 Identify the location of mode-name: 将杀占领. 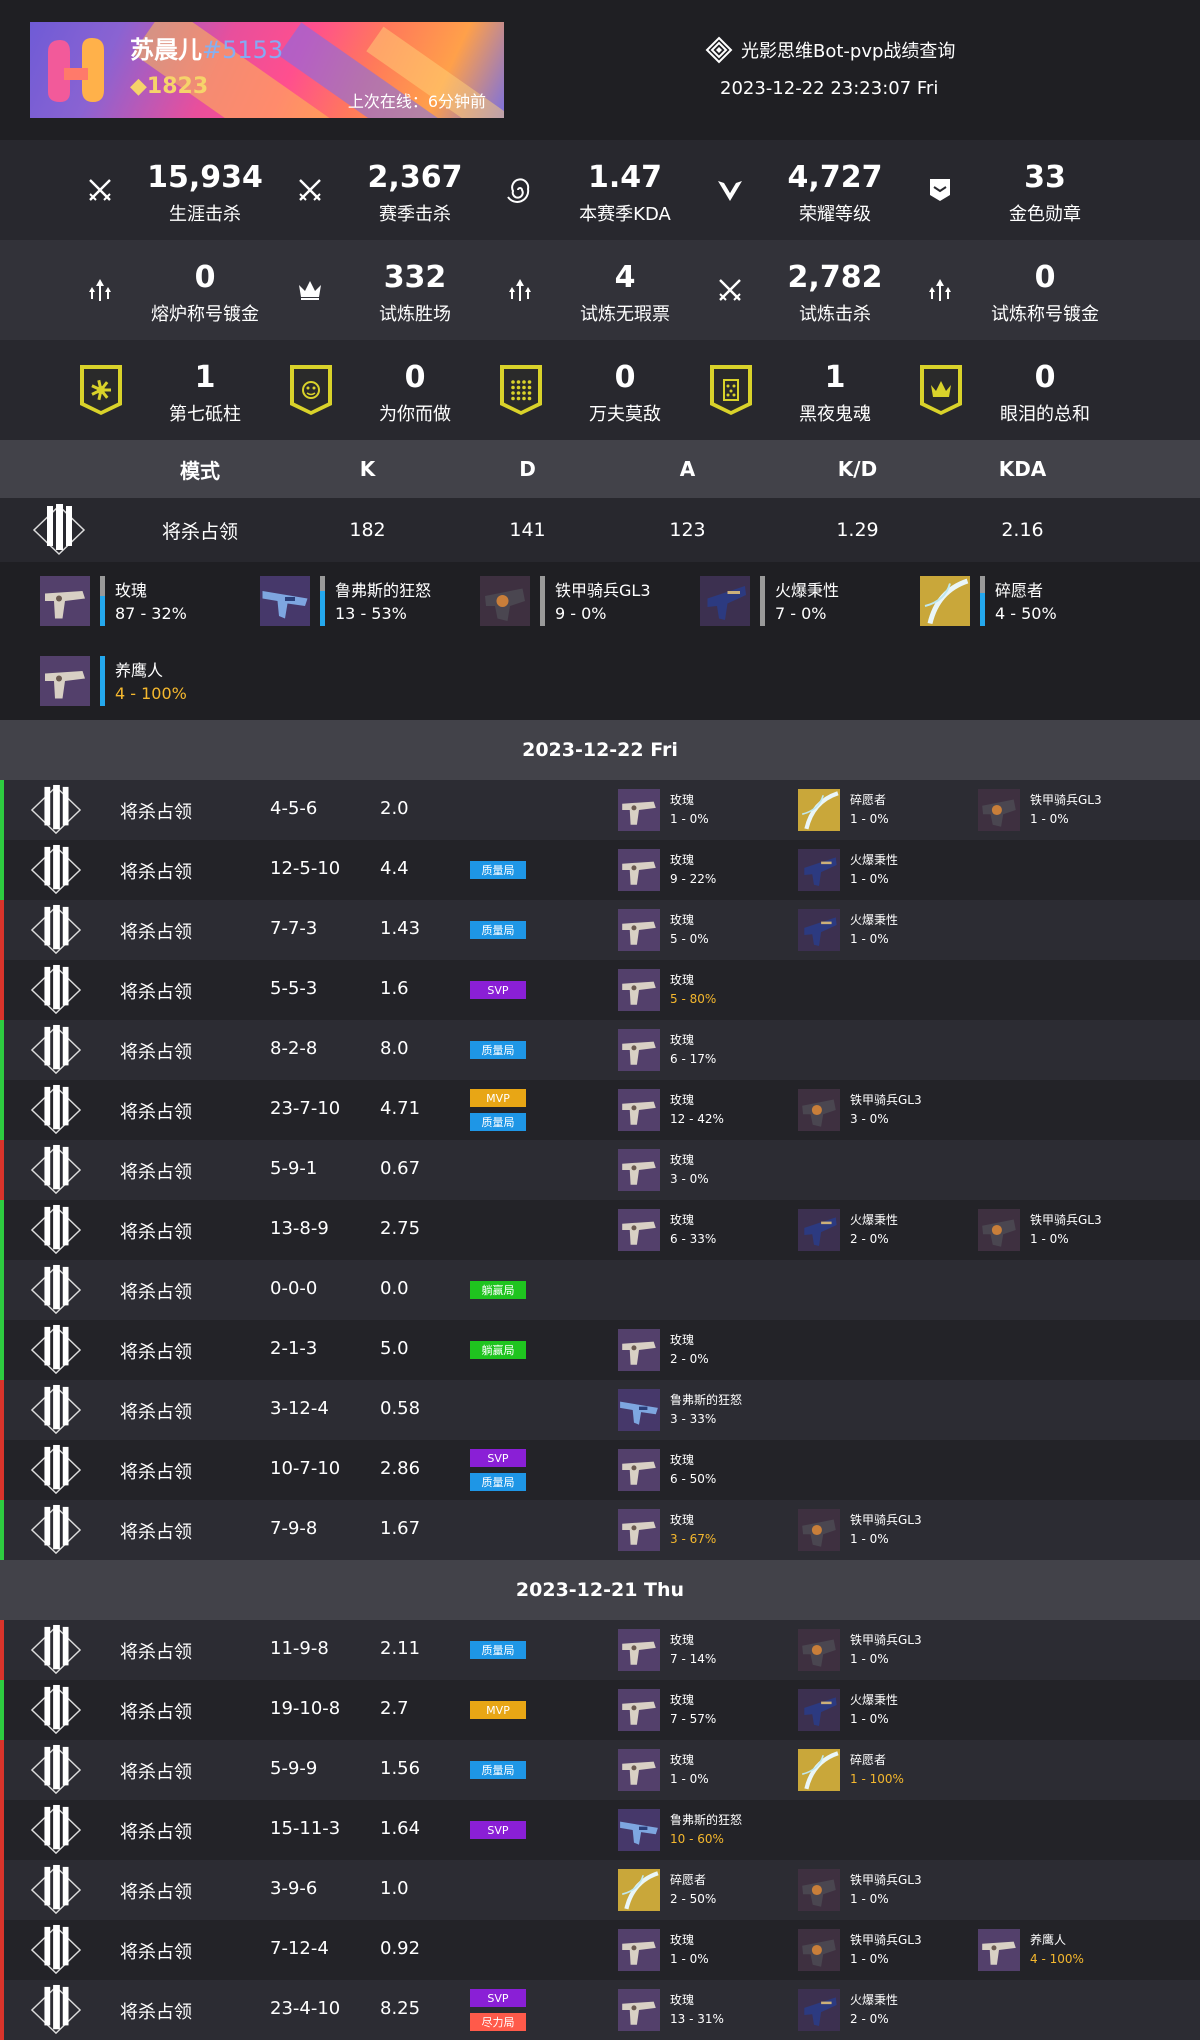
(199, 531).